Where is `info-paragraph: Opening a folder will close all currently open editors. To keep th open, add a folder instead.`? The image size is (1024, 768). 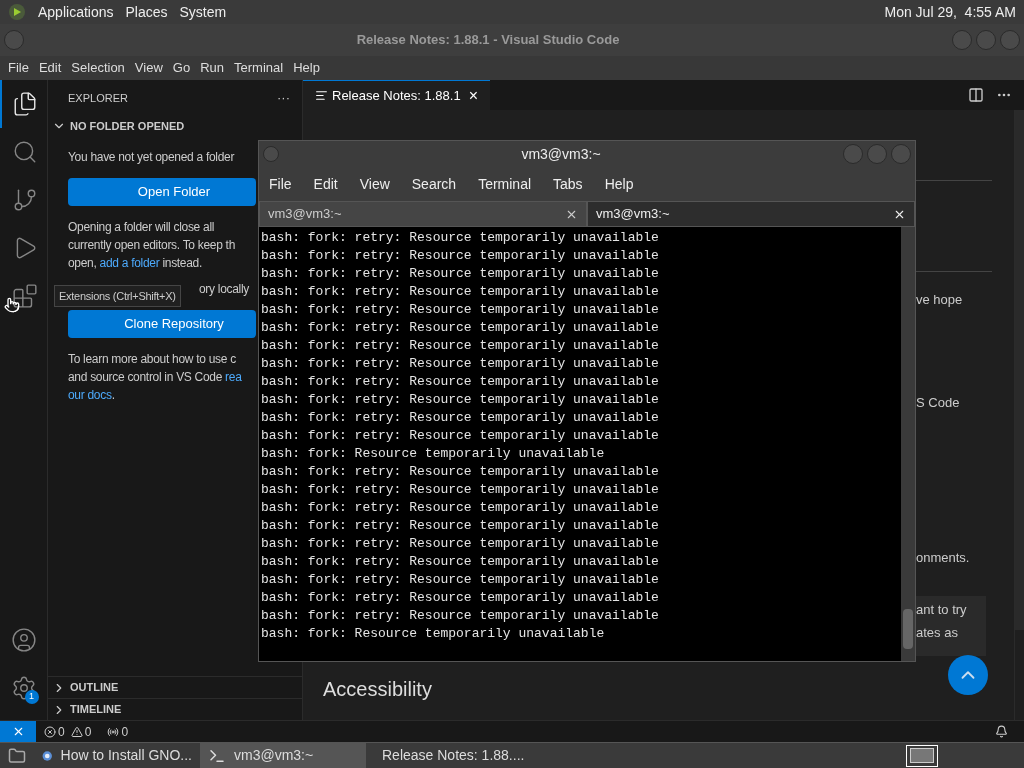 info-paragraph: Opening a folder will close all currently open editors. To keep th open, add a folder instead. is located at coordinates (152, 245).